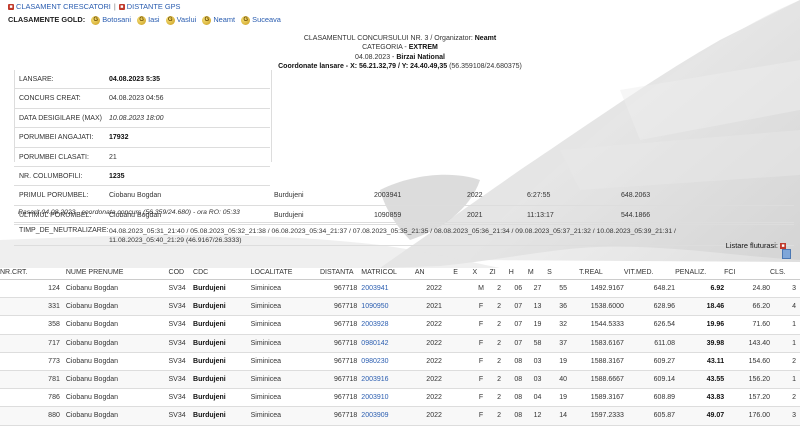 The width and height of the screenshot is (800, 426). I want to click on info-row-porumbei-clasati: PORUMBEI CLASATI: 21, so click(142, 157).